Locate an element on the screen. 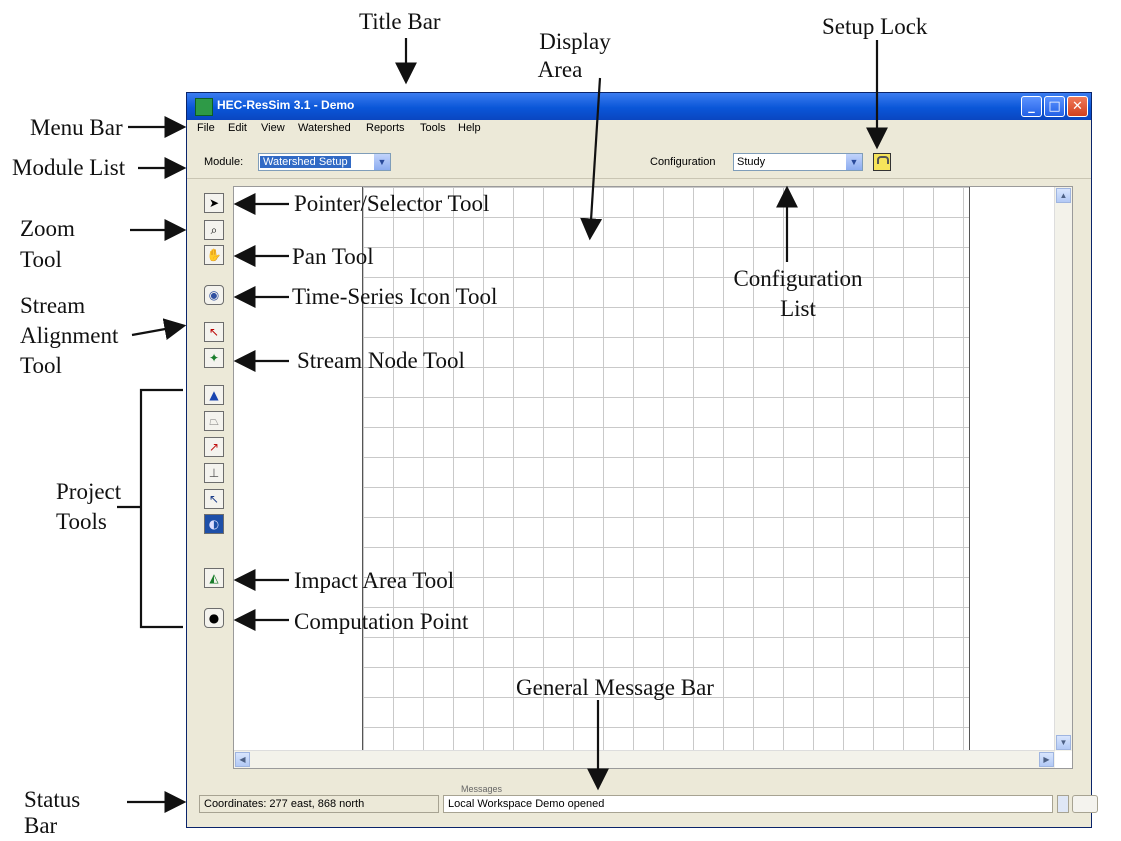  dam-tool: ⏢ is located at coordinates (214, 421).